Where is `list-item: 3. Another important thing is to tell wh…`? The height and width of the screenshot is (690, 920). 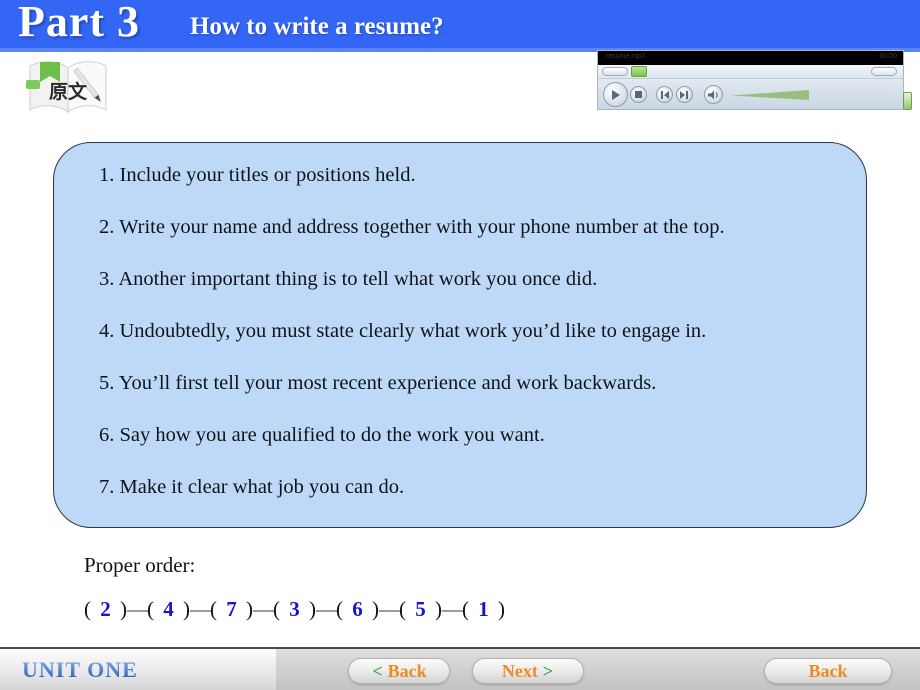 list-item: 3. Another important thing is to tell wh… is located at coordinates (348, 279).